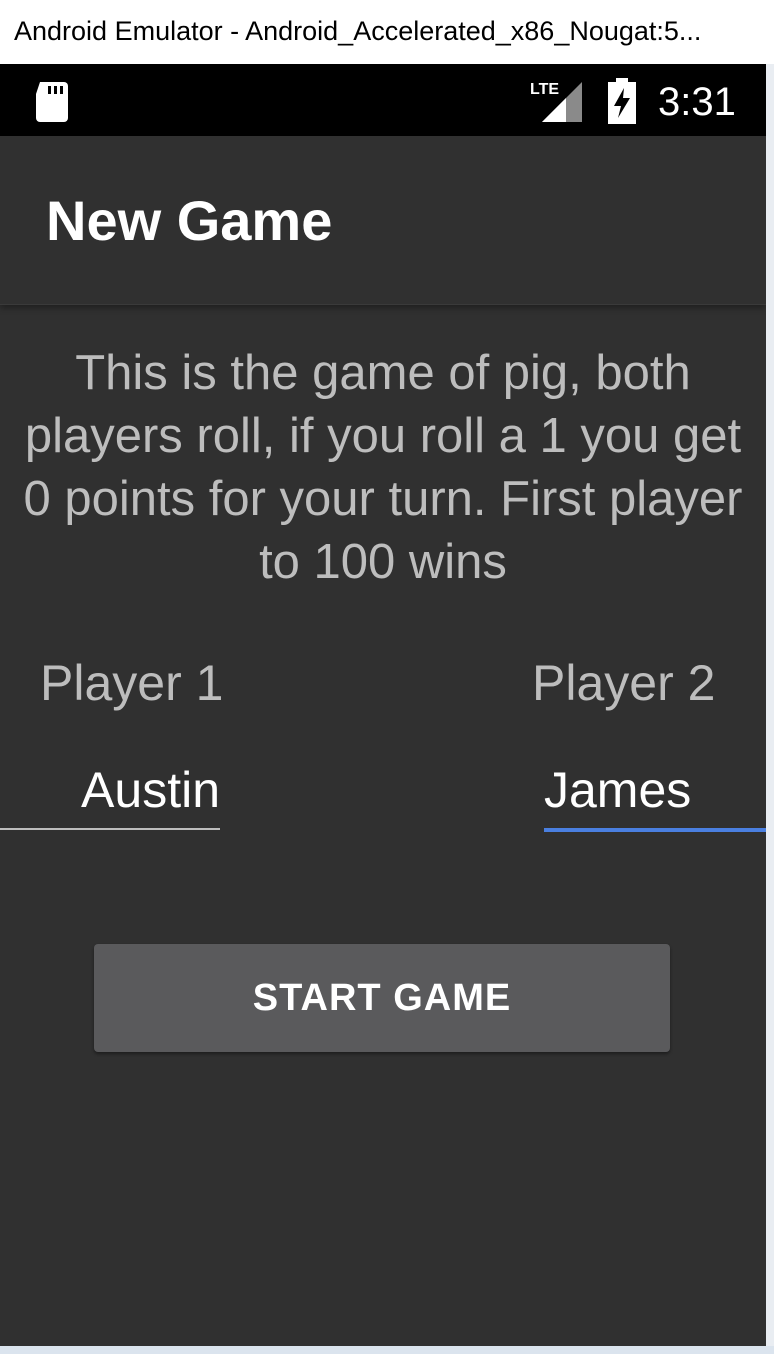 This screenshot has width=774, height=1354. I want to click on app-title: New Game, so click(189, 220).